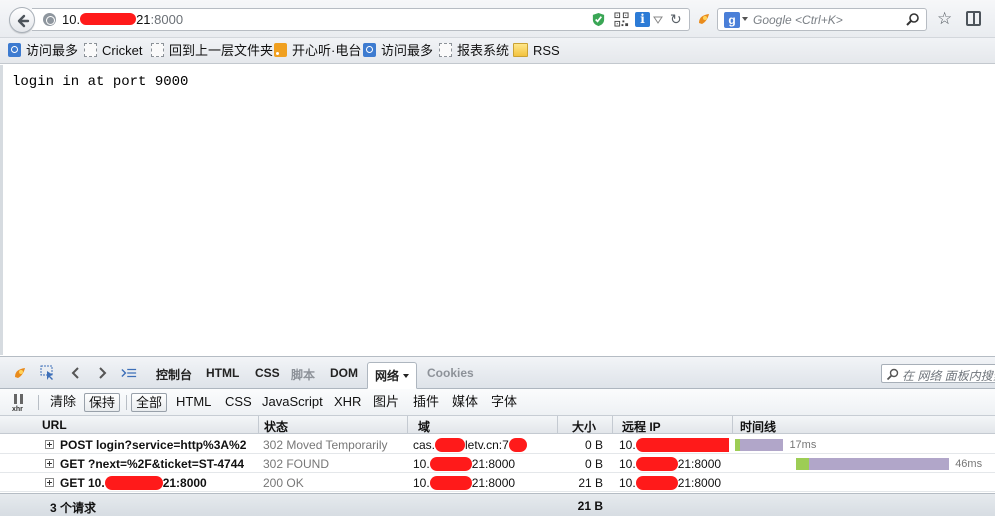 This screenshot has height=516, width=995. Describe the element at coordinates (292, 402) in the screenshot. I see `filter-javascript-button: JavaScript` at that location.